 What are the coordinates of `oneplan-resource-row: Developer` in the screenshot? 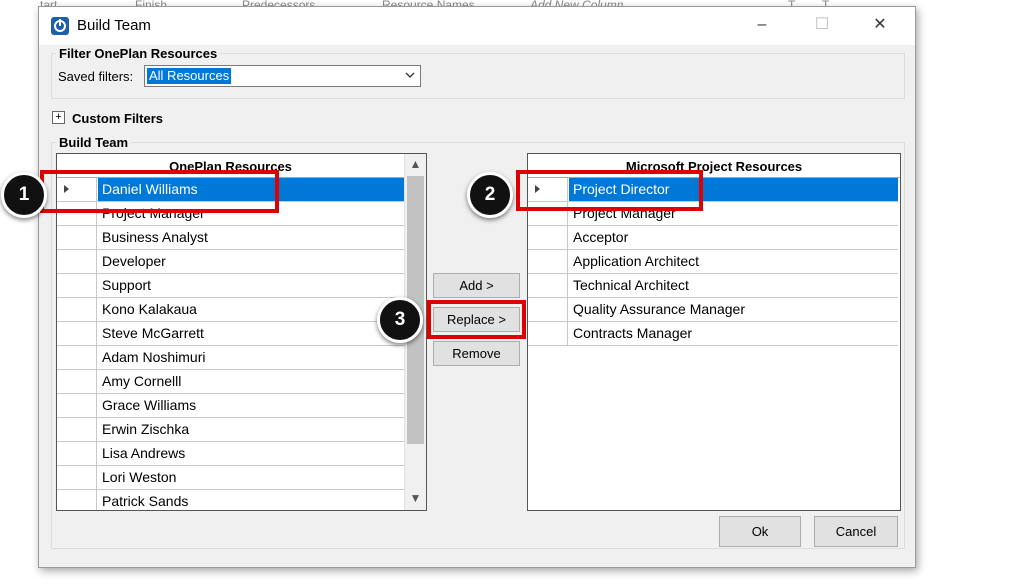 It's located at (230, 262).